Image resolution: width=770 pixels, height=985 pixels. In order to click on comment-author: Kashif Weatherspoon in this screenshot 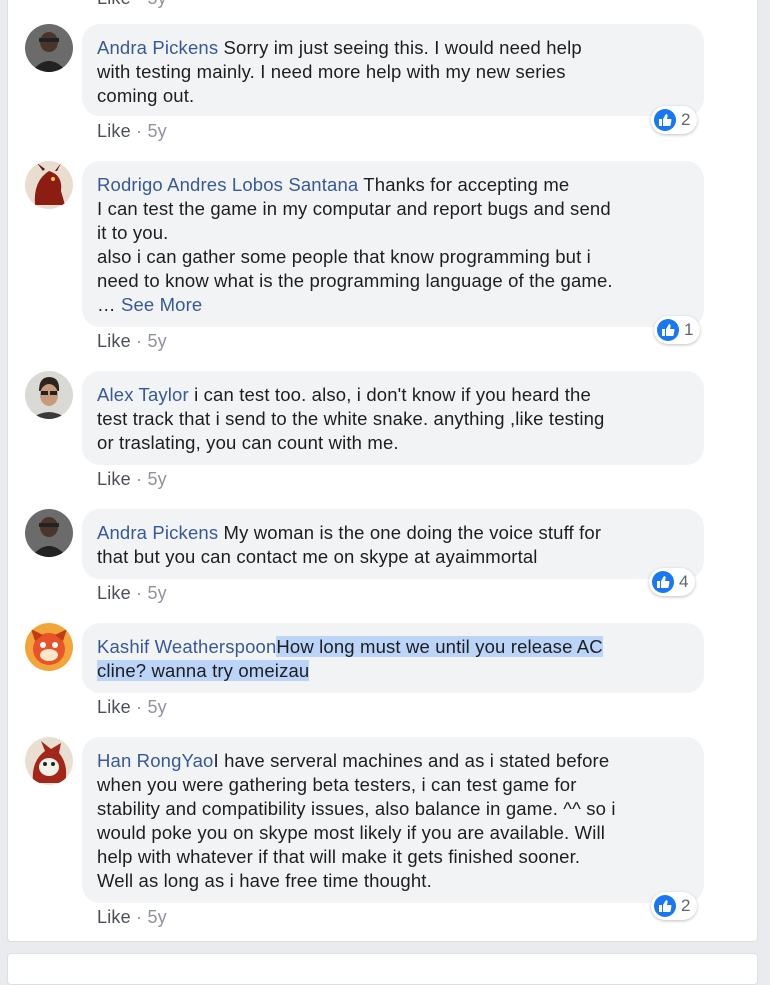, I will do `click(186, 646)`.